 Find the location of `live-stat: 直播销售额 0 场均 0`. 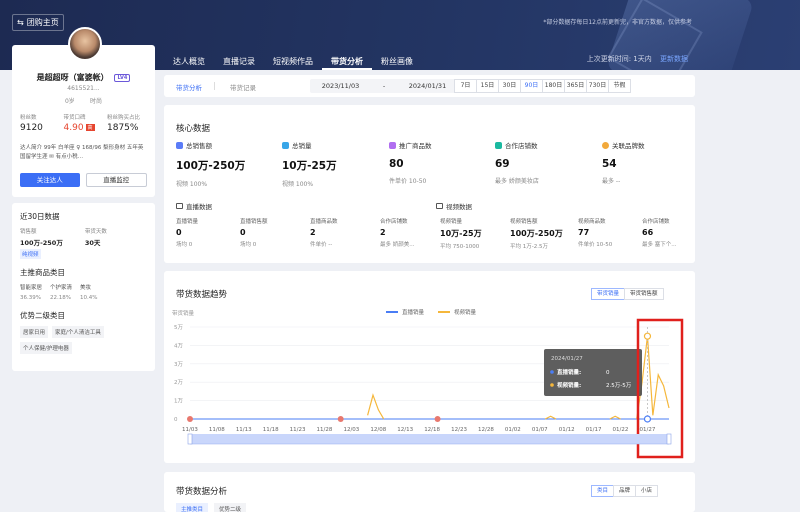

live-stat: 直播销售额 0 场均 0 is located at coordinates (254, 232).